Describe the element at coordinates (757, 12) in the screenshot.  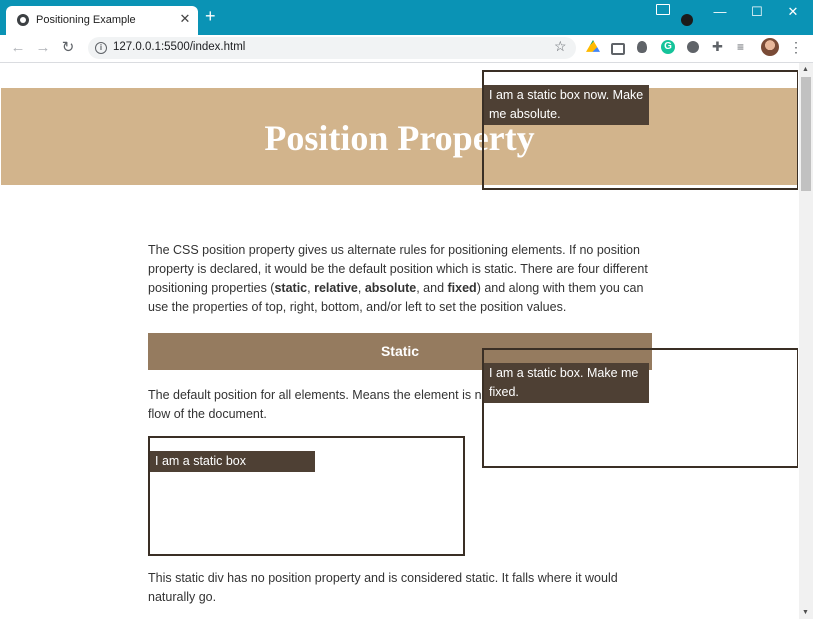
I see `maximize-button: ☐` at that location.